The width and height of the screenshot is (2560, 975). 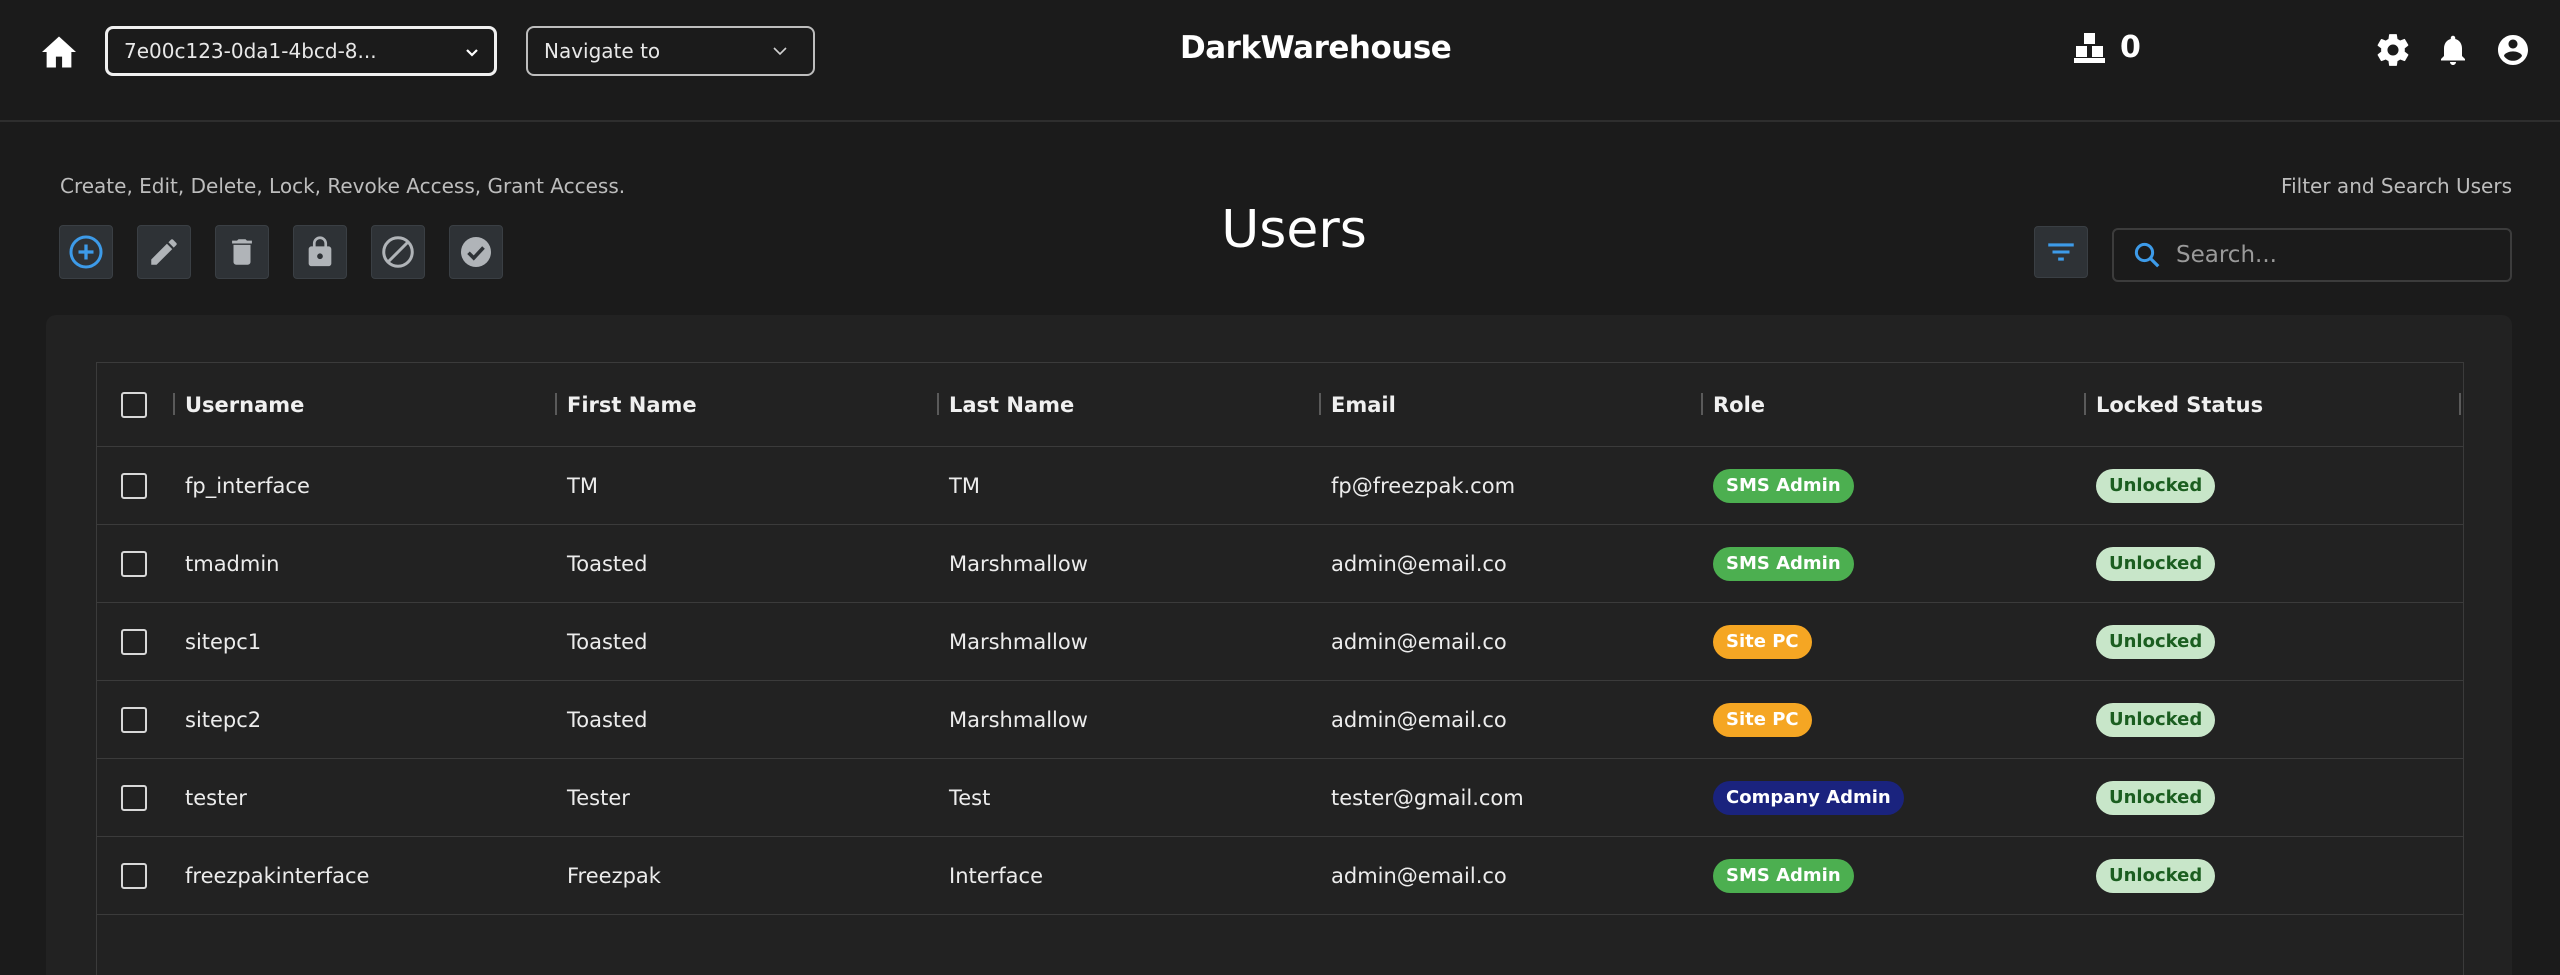 I want to click on column-header-email: Email, so click(x=1357, y=405).